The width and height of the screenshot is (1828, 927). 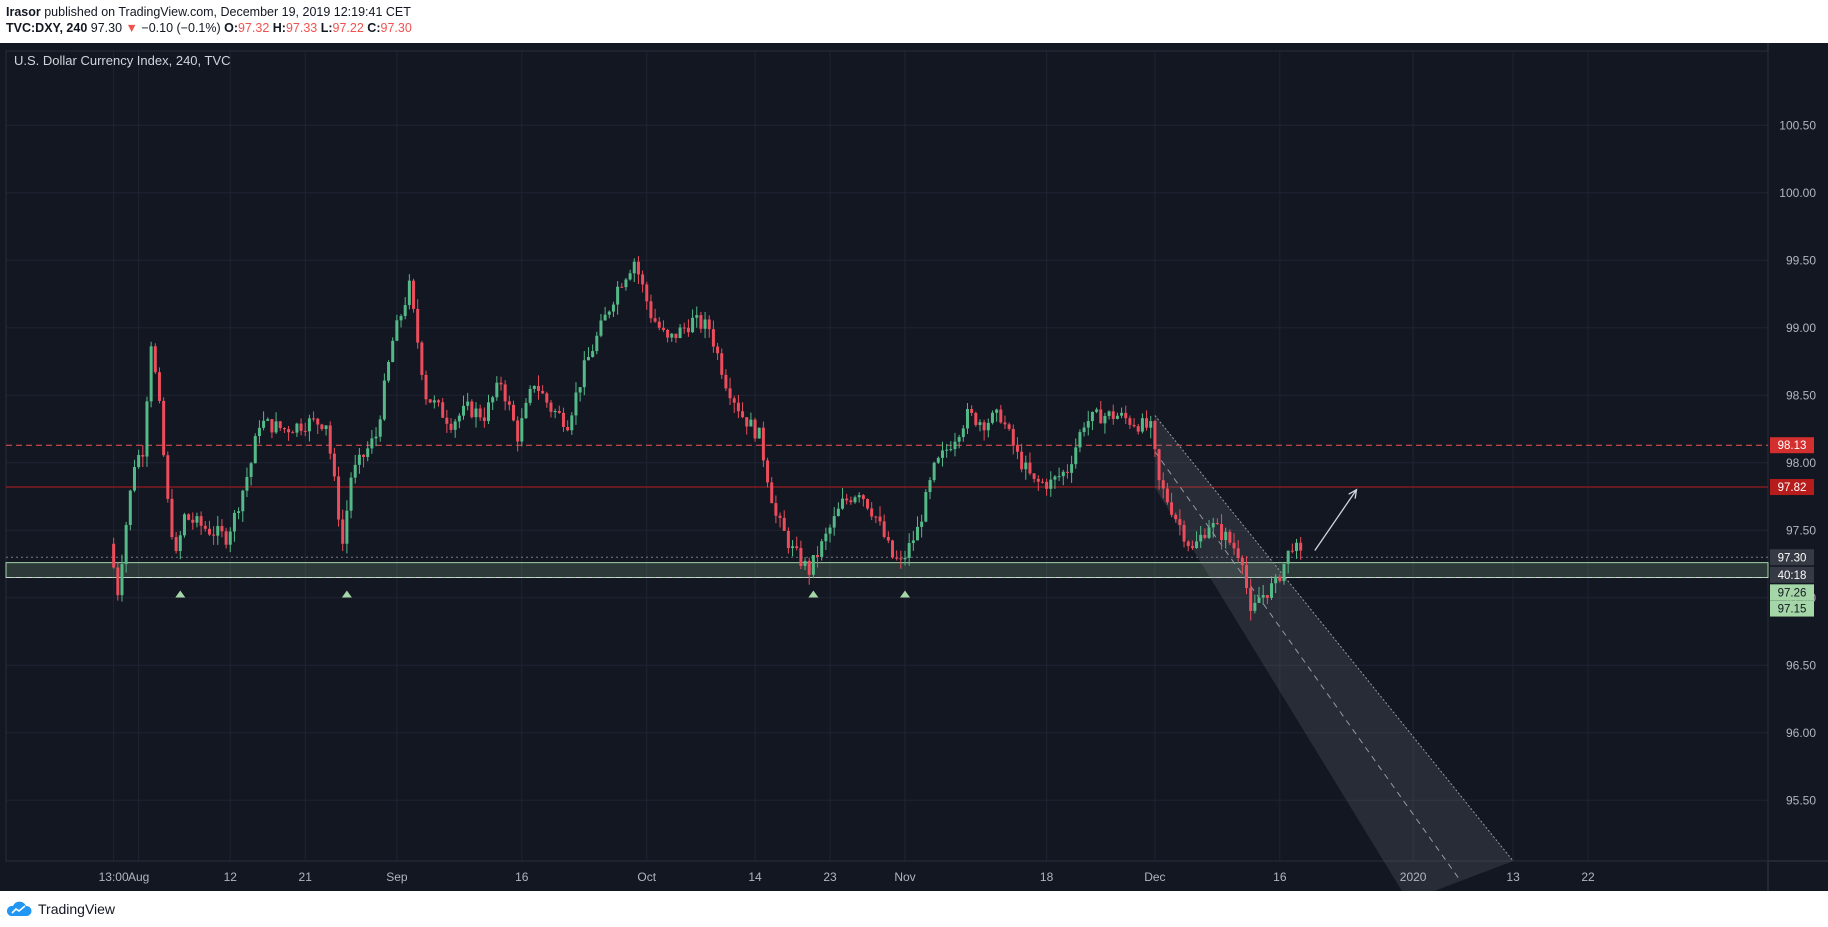 What do you see at coordinates (1792, 488) in the screenshot?
I see `price-label-text: 97.82` at bounding box center [1792, 488].